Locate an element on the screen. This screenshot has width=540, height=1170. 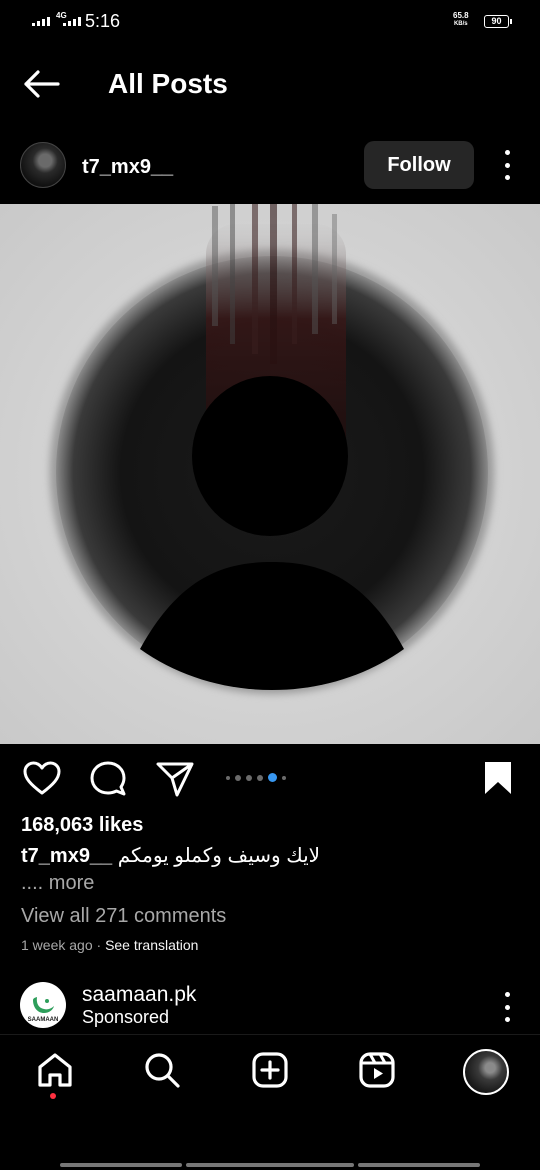
battery-level: 90 is located at coordinates (496, 21).